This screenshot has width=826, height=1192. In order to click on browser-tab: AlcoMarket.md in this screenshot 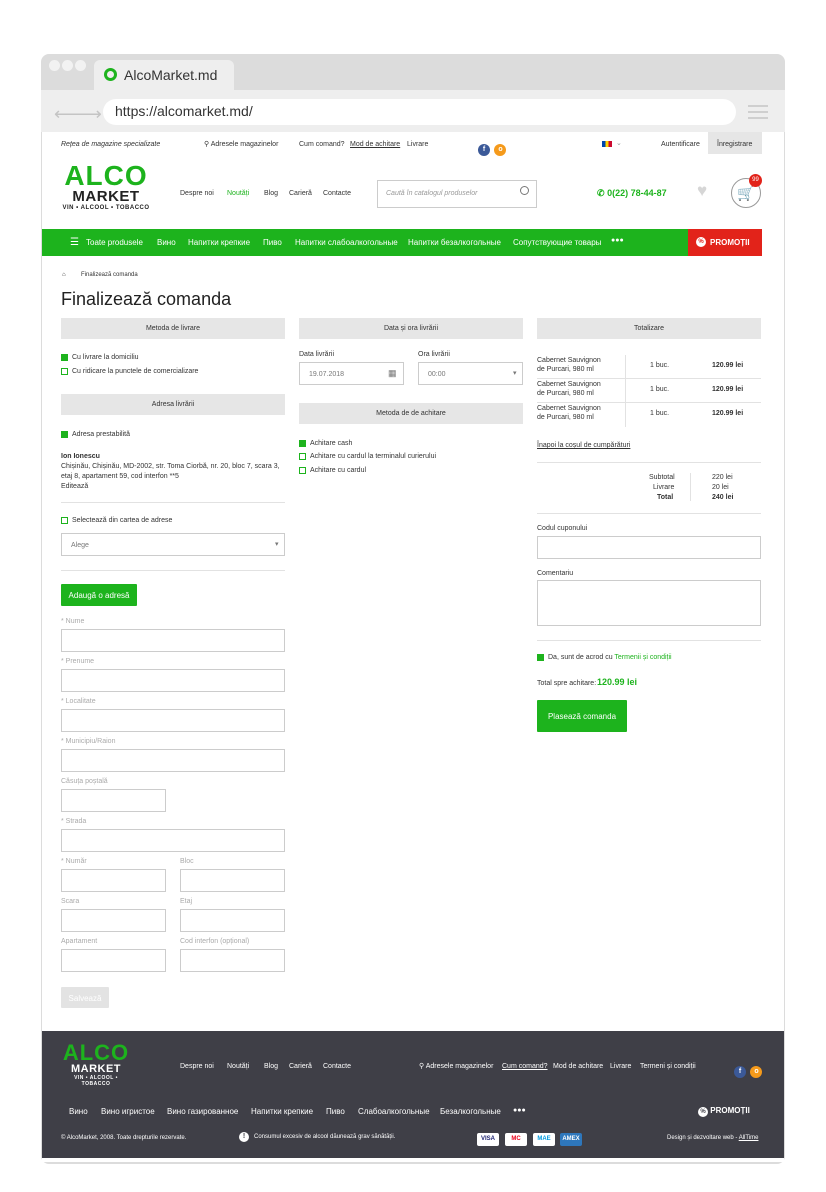, I will do `click(164, 75)`.